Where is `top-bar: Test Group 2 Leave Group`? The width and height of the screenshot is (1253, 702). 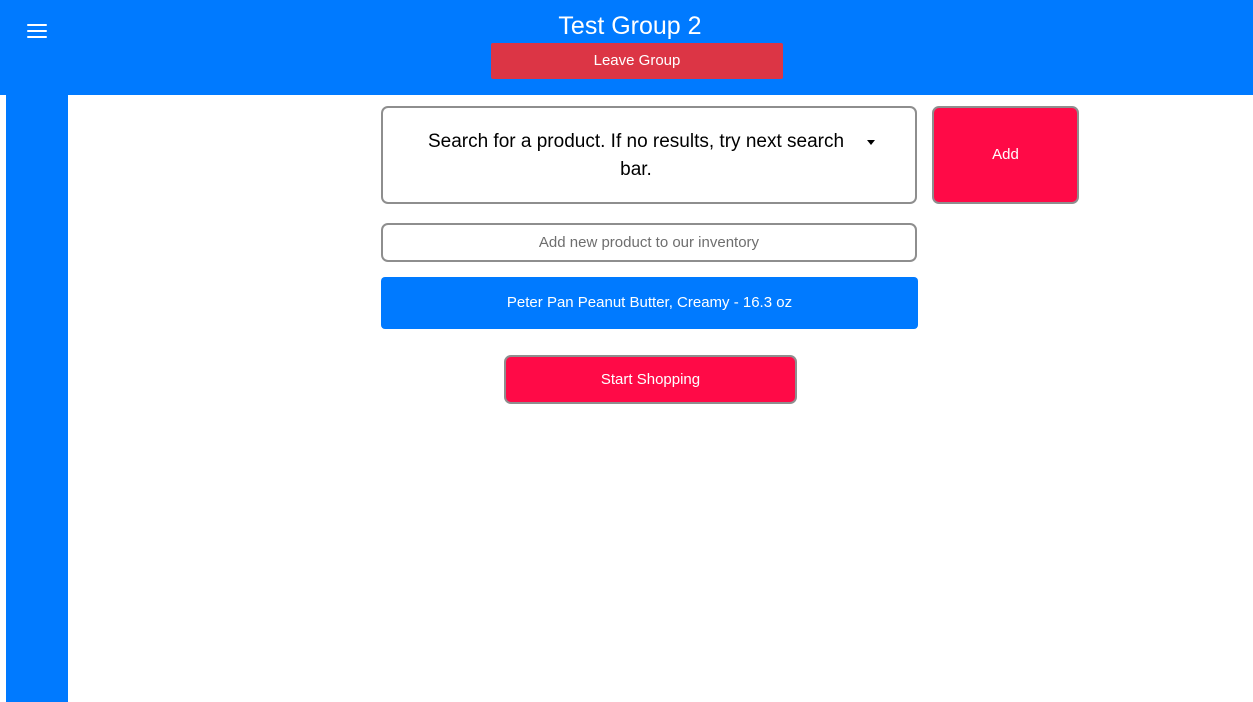
top-bar: Test Group 2 Leave Group is located at coordinates (626, 47).